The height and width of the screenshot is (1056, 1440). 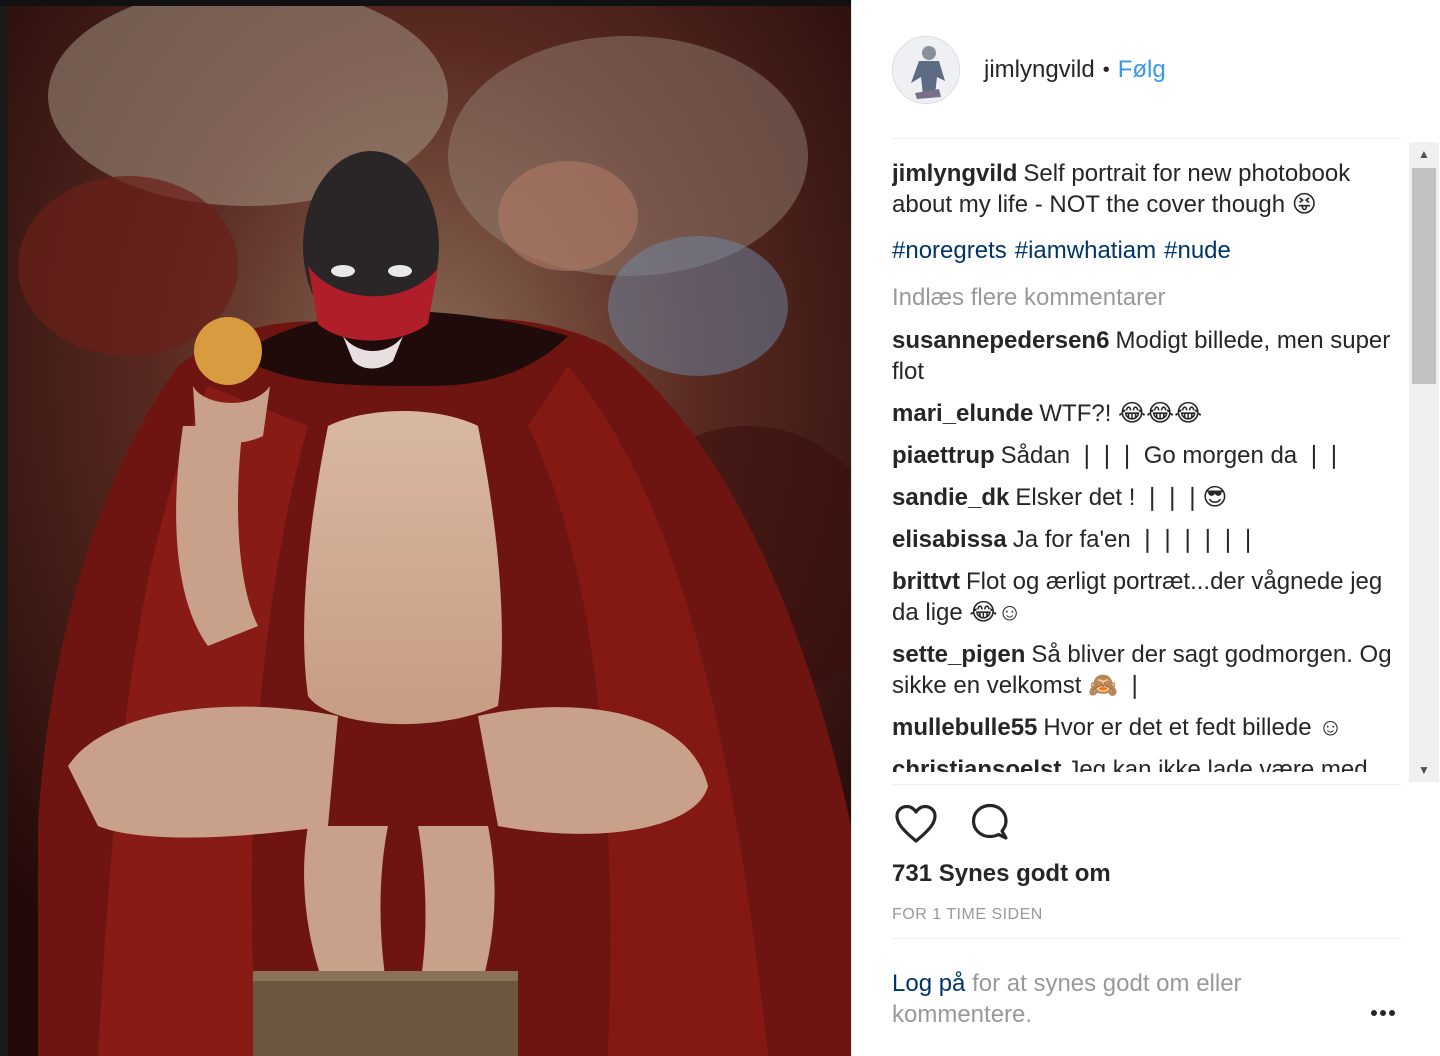 What do you see at coordinates (964, 727) in the screenshot?
I see `comment-username: mullebulle55` at bounding box center [964, 727].